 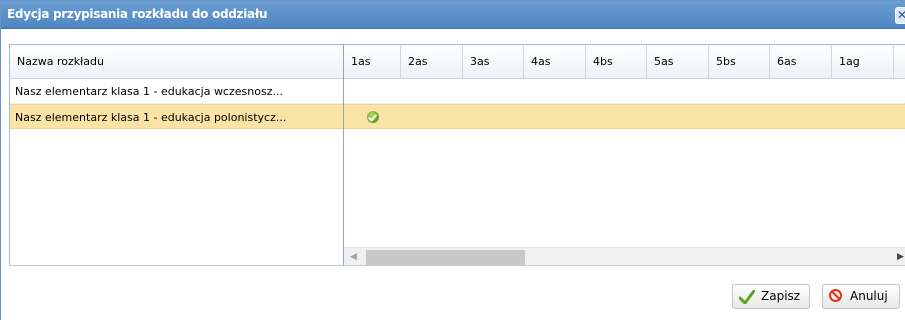 What do you see at coordinates (747, 297) in the screenshot?
I see `checkmark-icon` at bounding box center [747, 297].